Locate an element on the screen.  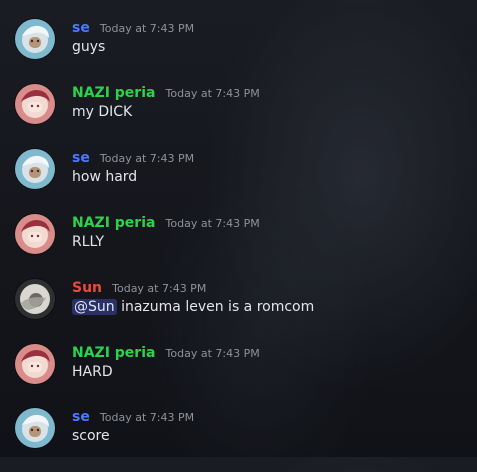
message-text: my DICK is located at coordinates (102, 112).